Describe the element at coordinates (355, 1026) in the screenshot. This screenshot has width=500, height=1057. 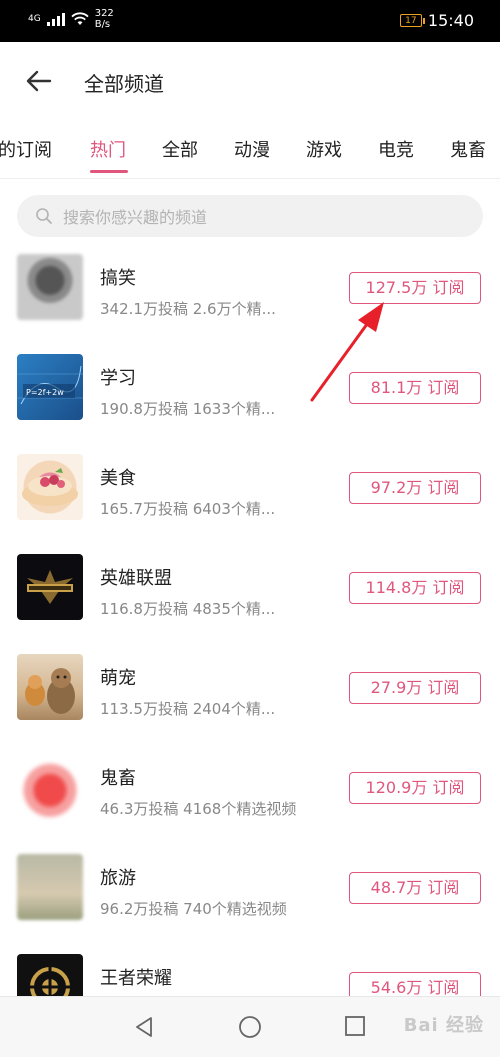
I see `nav-recent-apps-icon` at that location.